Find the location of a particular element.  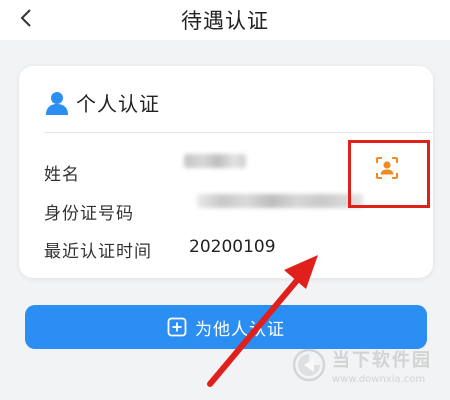

watermark: 当下软件园 www.downxia.com is located at coordinates (367, 365).